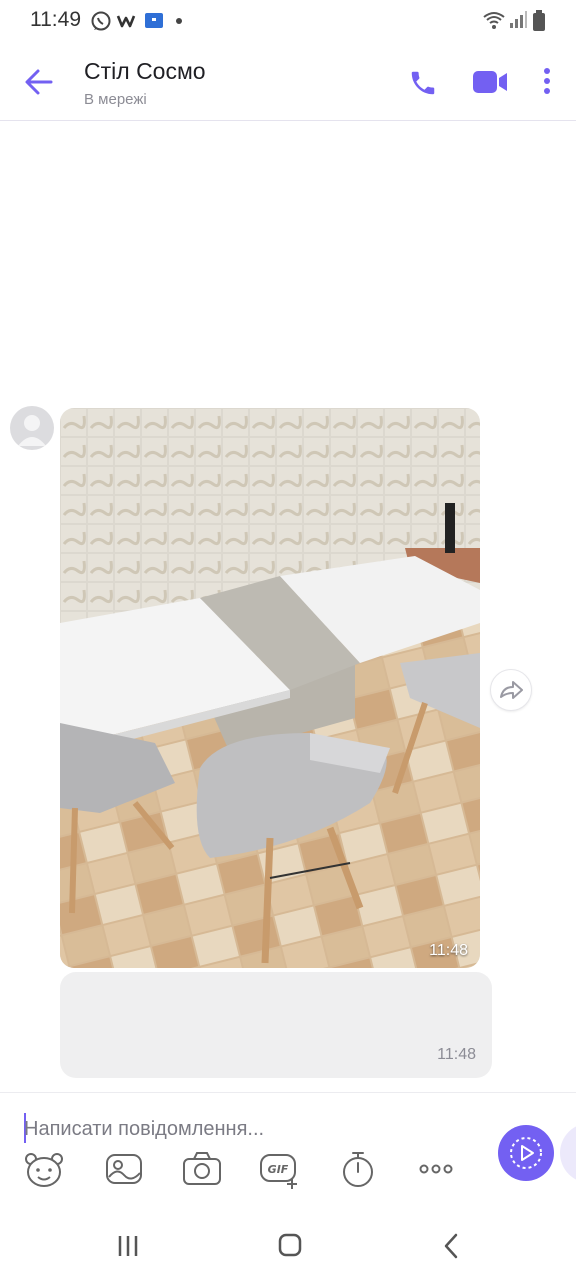  Describe the element at coordinates (448, 950) in the screenshot. I see `photo-message-time: 11:48` at that location.